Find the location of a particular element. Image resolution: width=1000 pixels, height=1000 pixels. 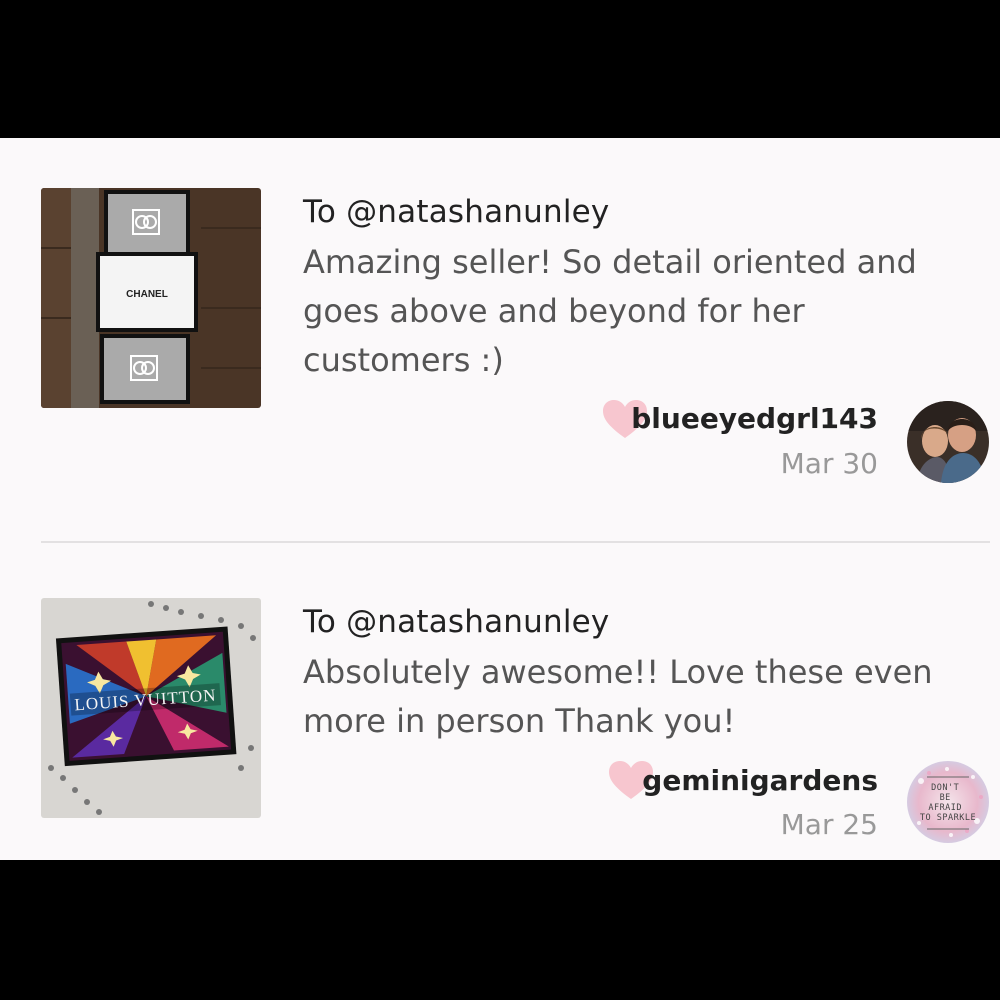

review-thumbnail: CHANEL is located at coordinates (151, 298).